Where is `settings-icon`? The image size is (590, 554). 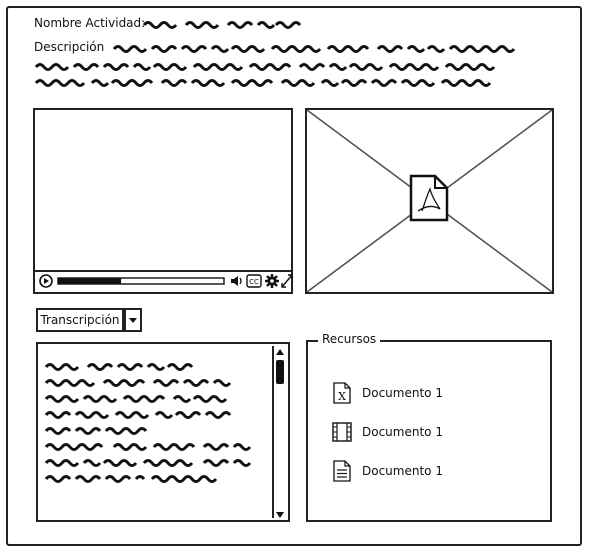
settings-icon is located at coordinates (272, 281).